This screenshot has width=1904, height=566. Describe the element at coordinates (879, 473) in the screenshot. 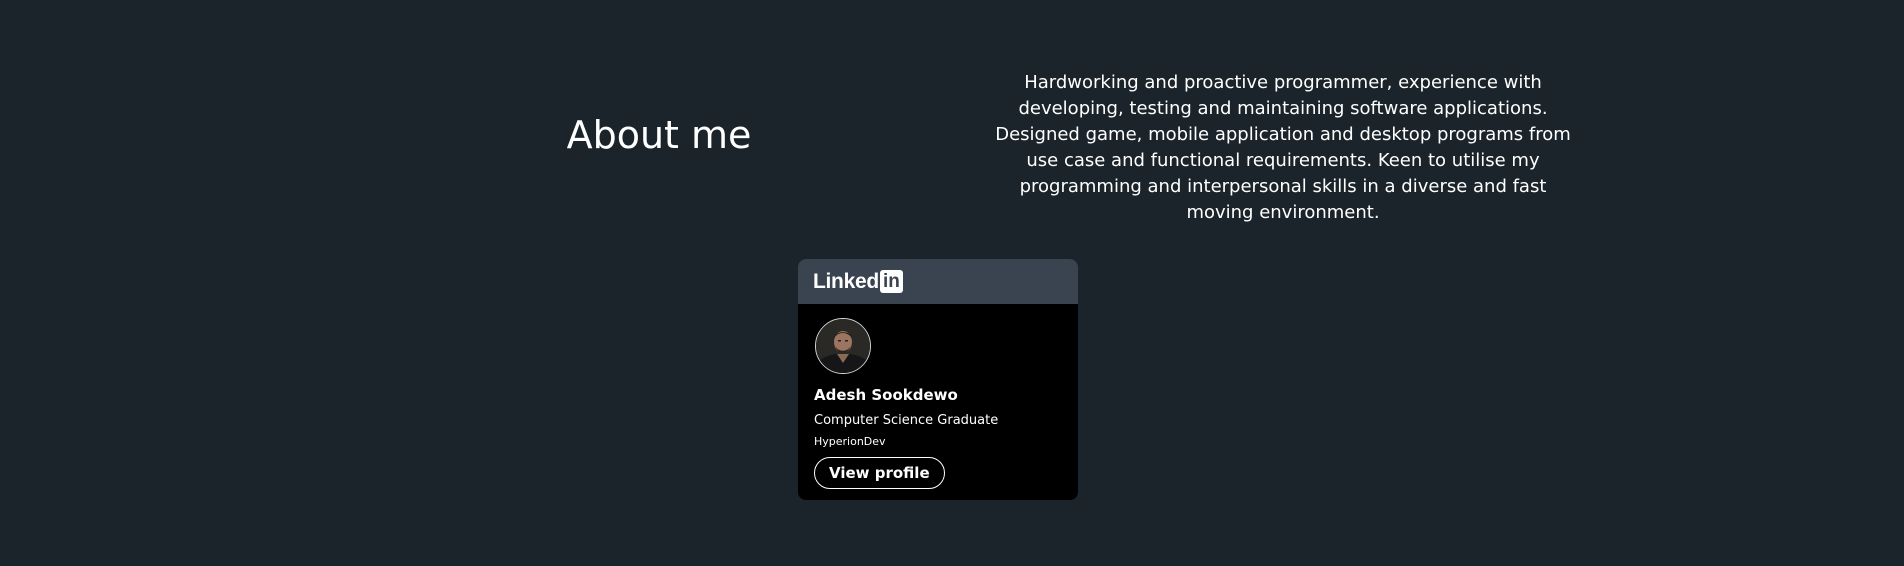

I see `view-profile-button: View profile` at that location.